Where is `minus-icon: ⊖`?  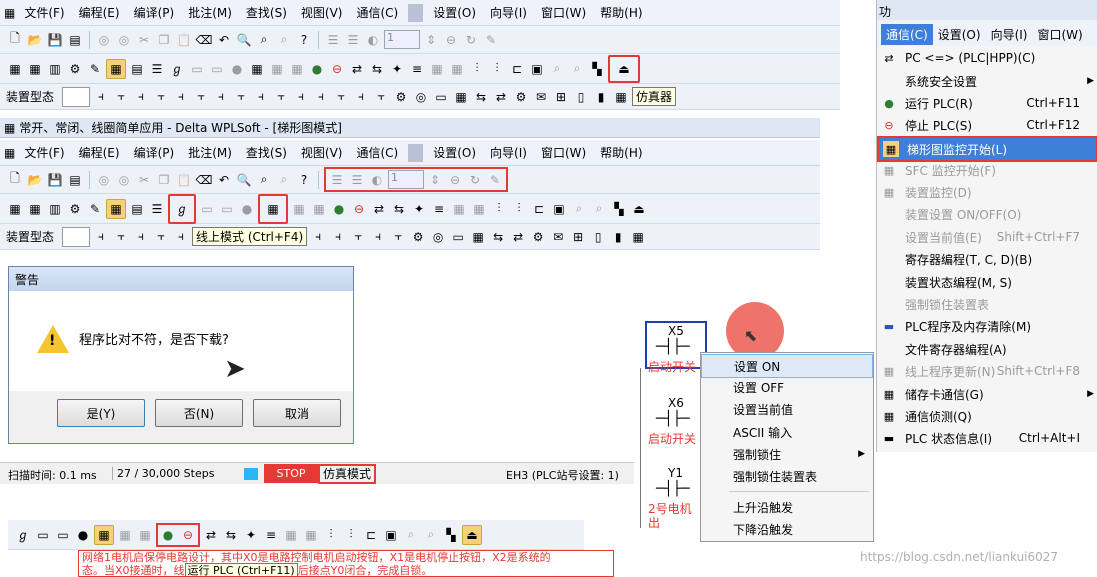 minus-icon: ⊖ is located at coordinates (455, 180).